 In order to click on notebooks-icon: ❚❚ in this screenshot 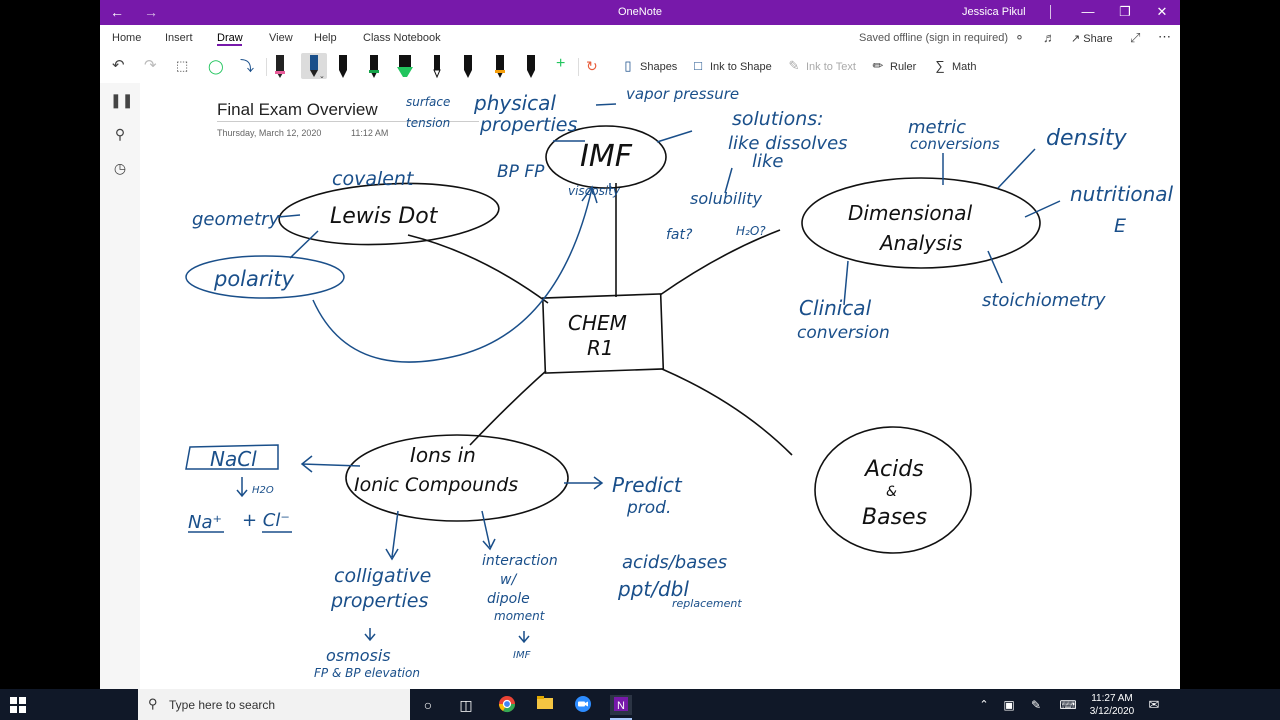, I will do `click(121, 102)`.